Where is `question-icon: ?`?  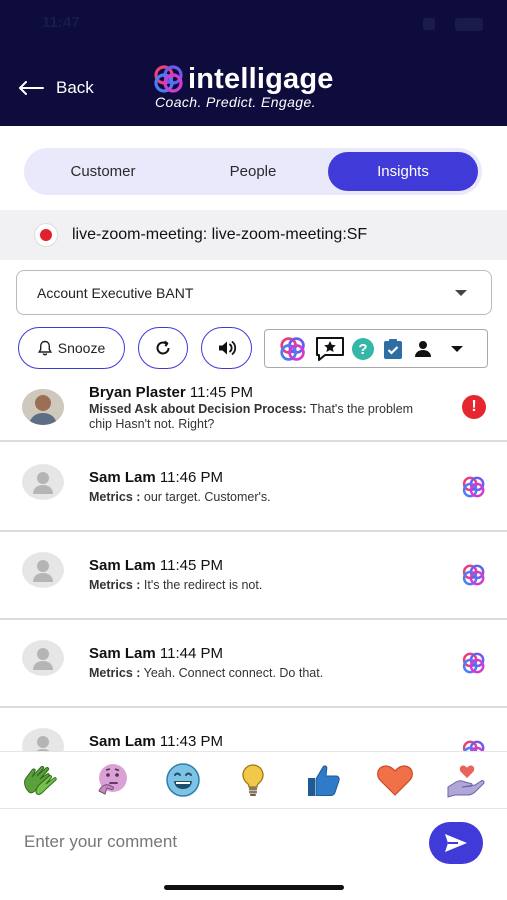
question-icon: ? is located at coordinates (363, 348).